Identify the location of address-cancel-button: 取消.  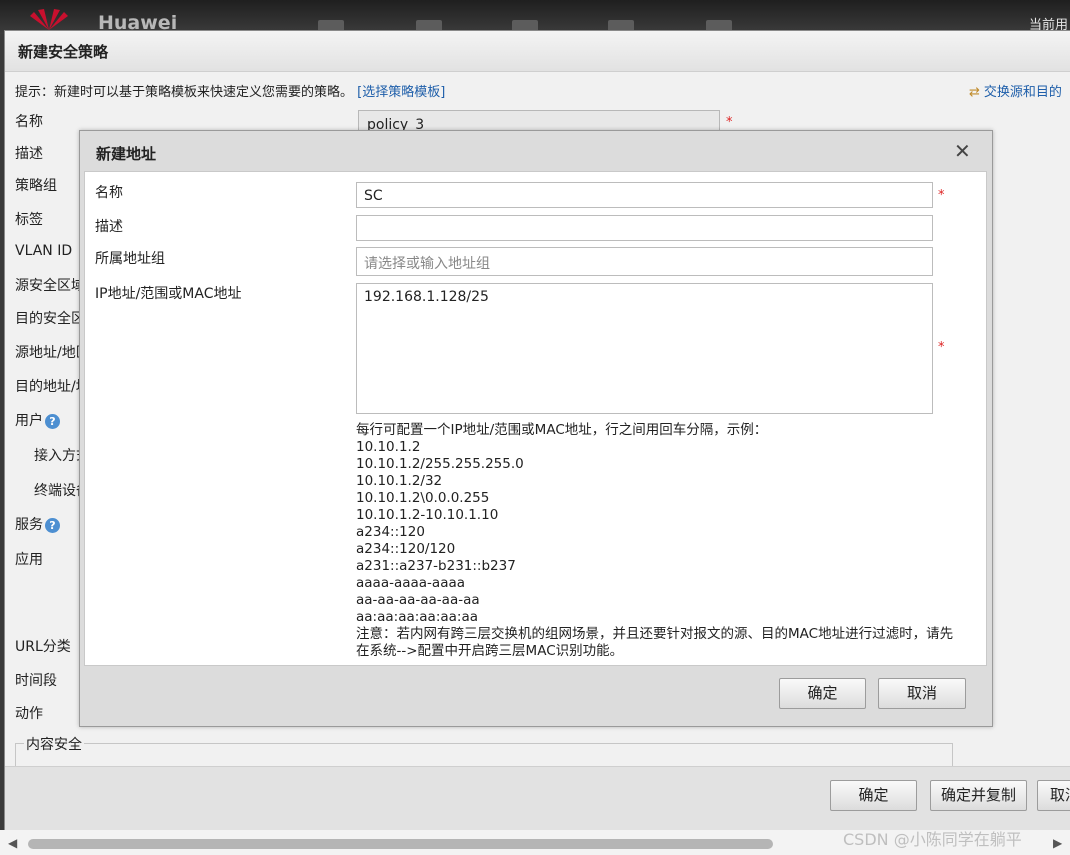
(922, 693).